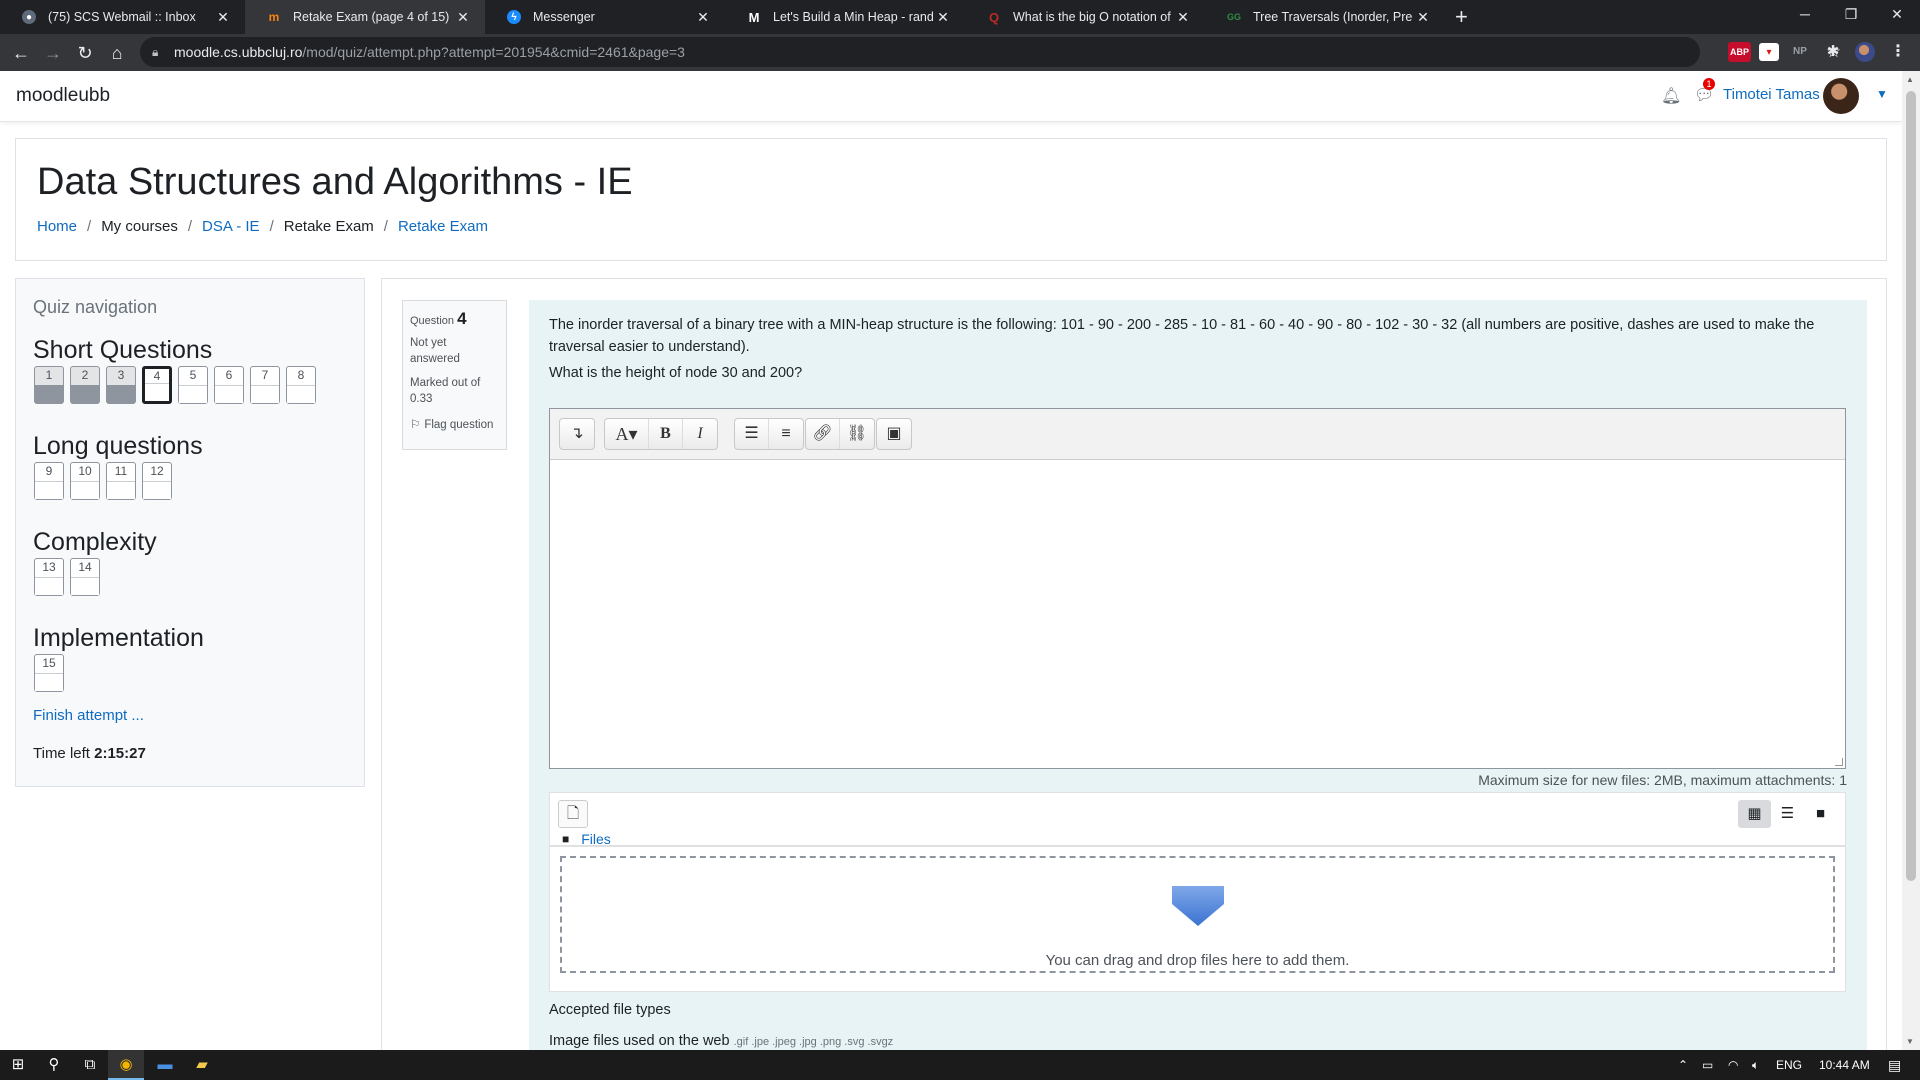  What do you see at coordinates (121, 385) in the screenshot?
I see `quiz-nav-question-3: 3` at bounding box center [121, 385].